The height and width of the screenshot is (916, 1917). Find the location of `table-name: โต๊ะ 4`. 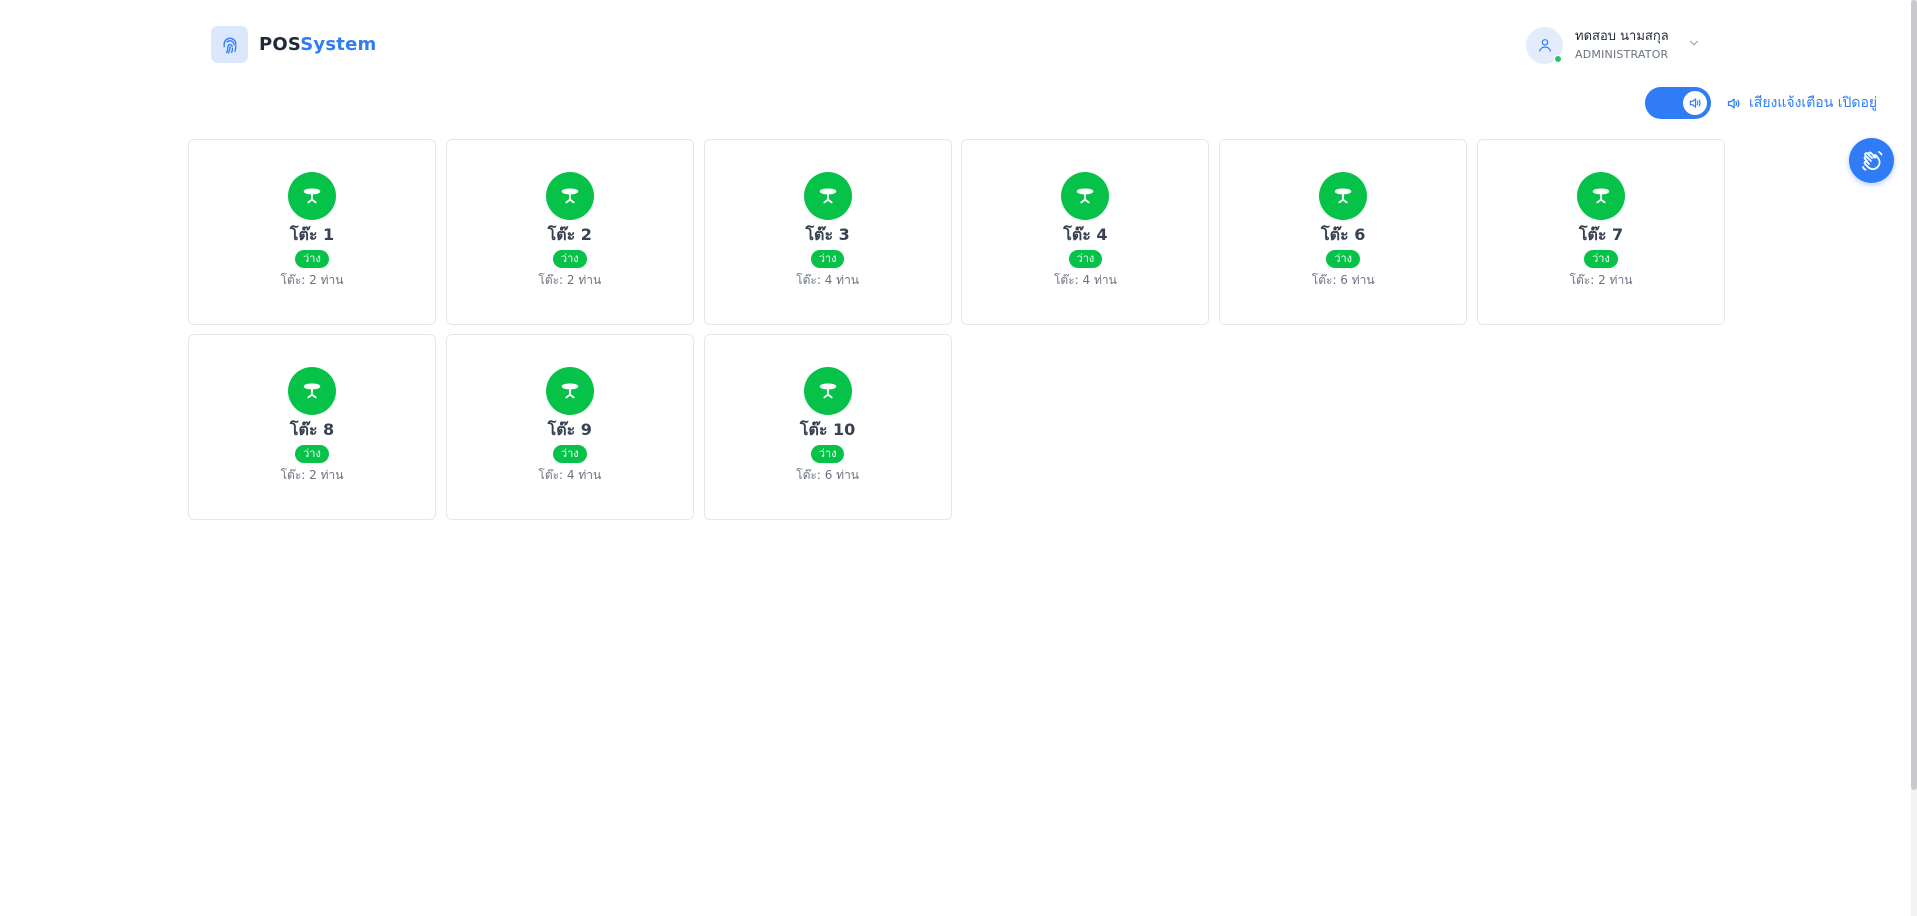

table-name: โต๊ะ 4 is located at coordinates (1085, 234).